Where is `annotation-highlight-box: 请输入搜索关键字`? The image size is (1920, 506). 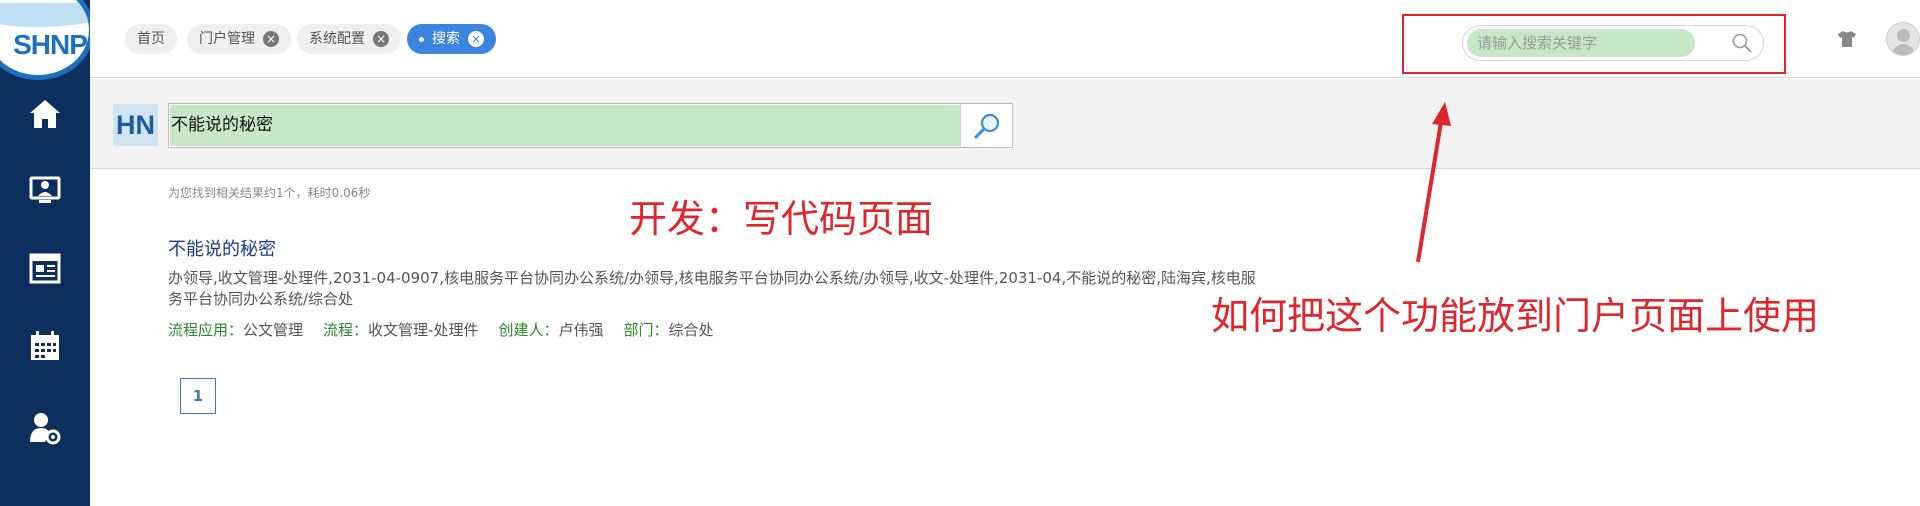 annotation-highlight-box: 请输入搜索关键字 is located at coordinates (1594, 44).